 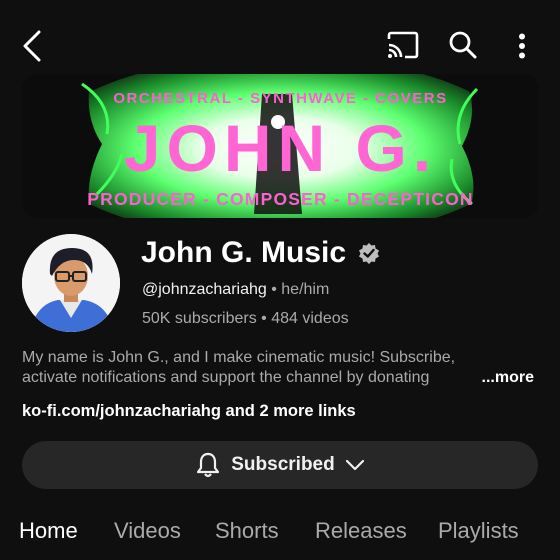 I want to click on avatar-illustration, so click(x=71, y=283).